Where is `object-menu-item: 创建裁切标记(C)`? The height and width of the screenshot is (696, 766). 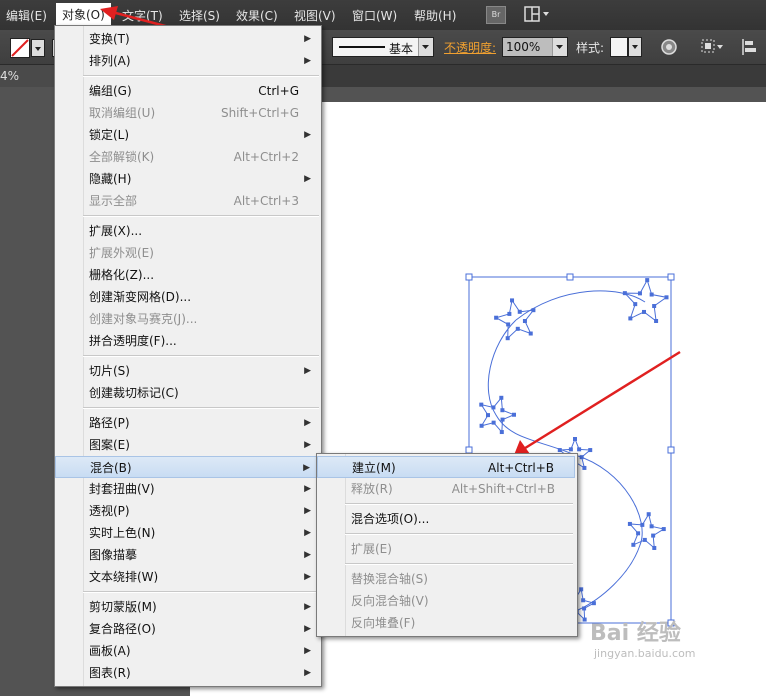
object-menu-item: 创建裁切标记(C) is located at coordinates (187, 393).